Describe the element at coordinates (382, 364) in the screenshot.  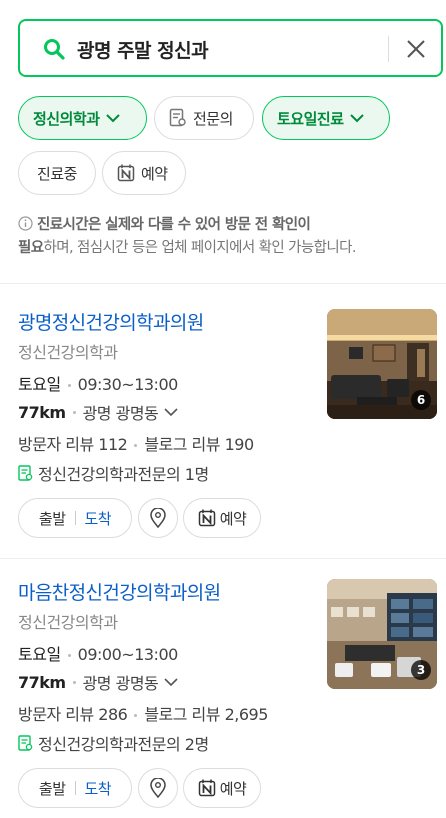
I see `place-photo: 6` at that location.